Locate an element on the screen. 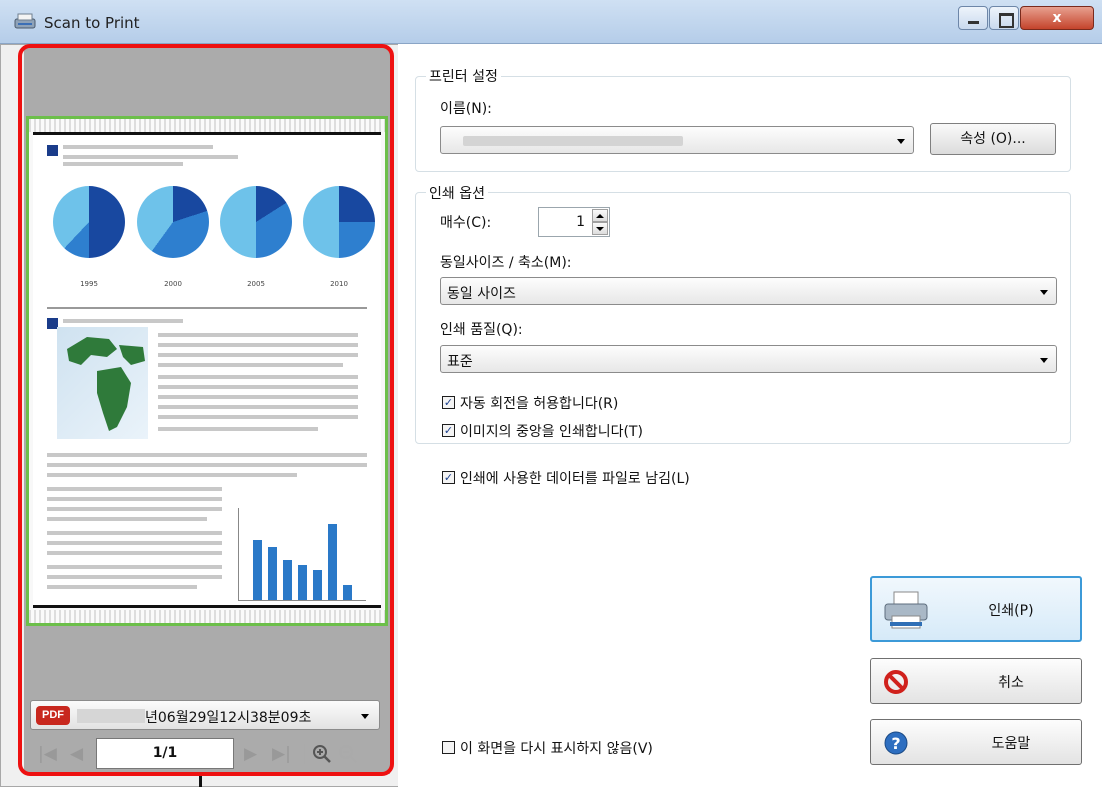  keep-data-label: 인쇄에 사용한 데이터를 파일로 남김(L) is located at coordinates (575, 478).